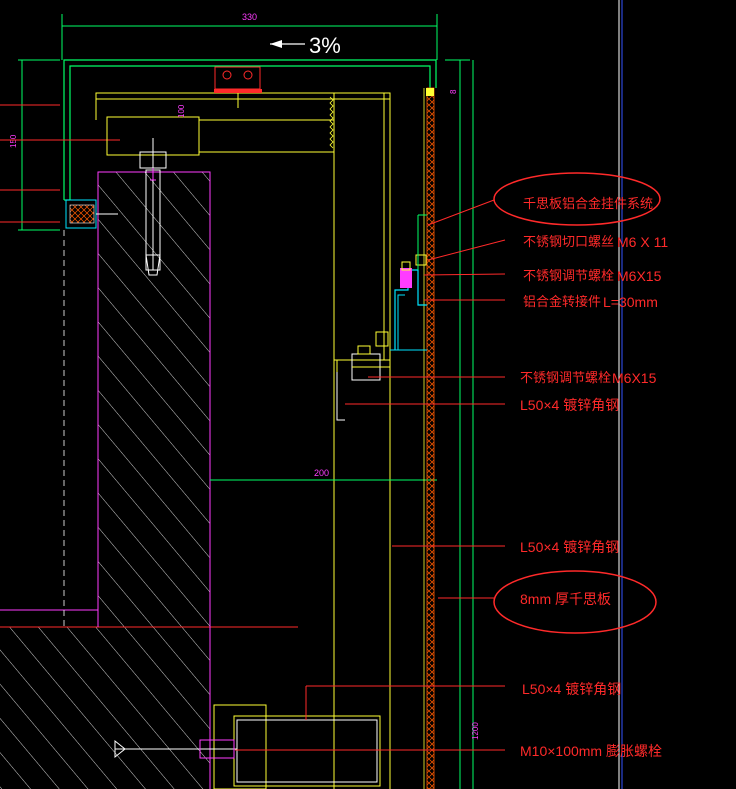 This screenshot has height=789, width=736. What do you see at coordinates (331, 122) in the screenshot?
I see `weld-marks` at bounding box center [331, 122].